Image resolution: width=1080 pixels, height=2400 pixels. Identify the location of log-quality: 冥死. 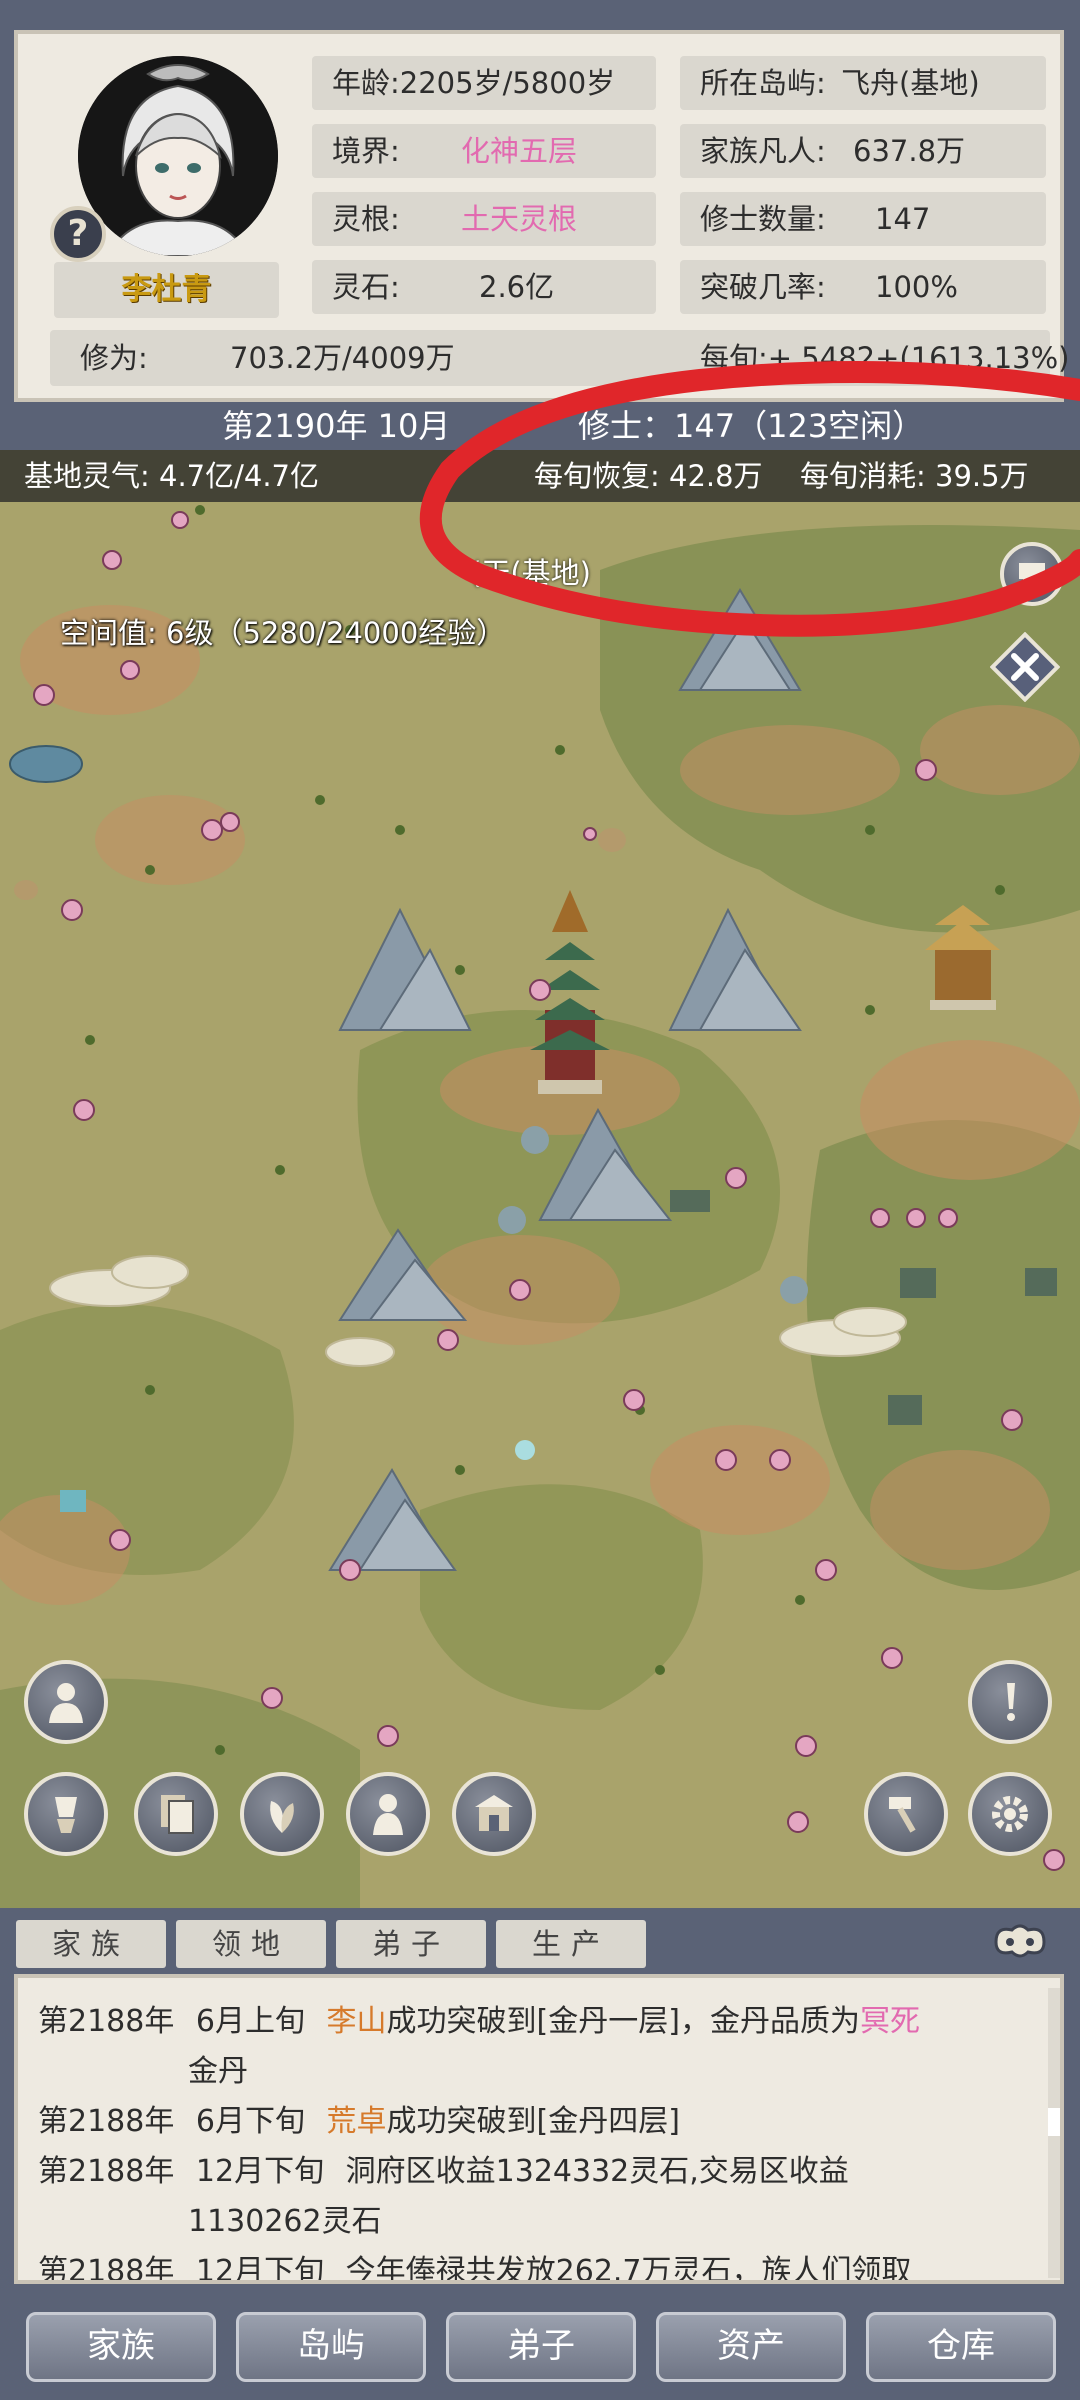
(889, 2021).